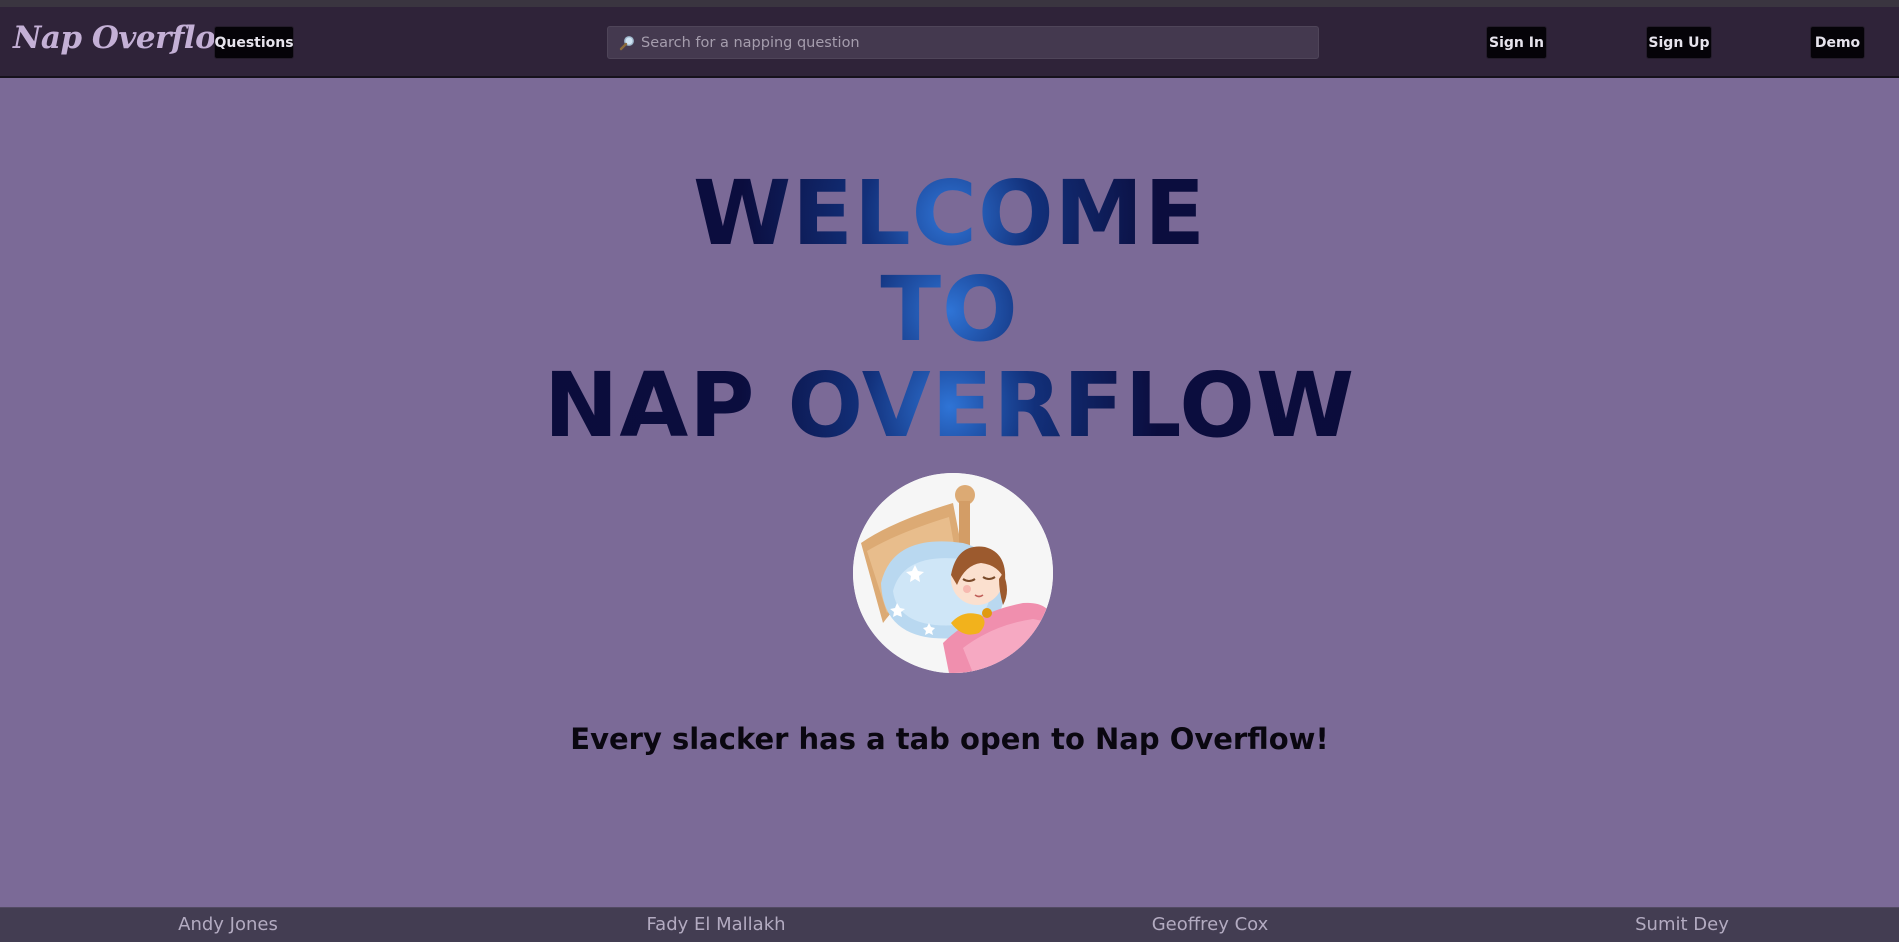  What do you see at coordinates (1516, 42) in the screenshot?
I see `sign-in-button: Sign In` at bounding box center [1516, 42].